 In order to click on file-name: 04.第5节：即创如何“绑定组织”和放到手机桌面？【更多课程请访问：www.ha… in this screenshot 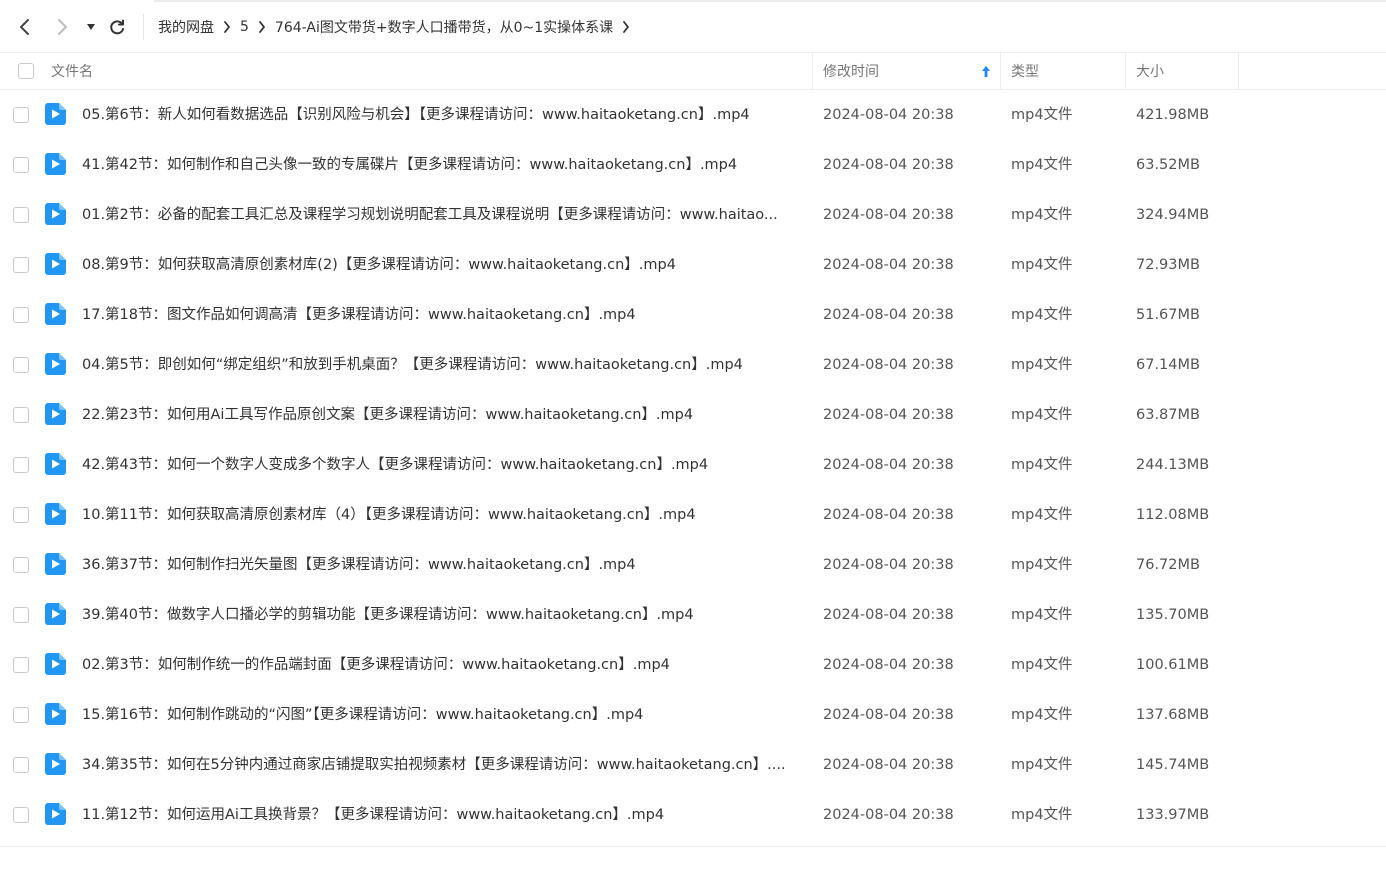, I will do `click(441, 365)`.